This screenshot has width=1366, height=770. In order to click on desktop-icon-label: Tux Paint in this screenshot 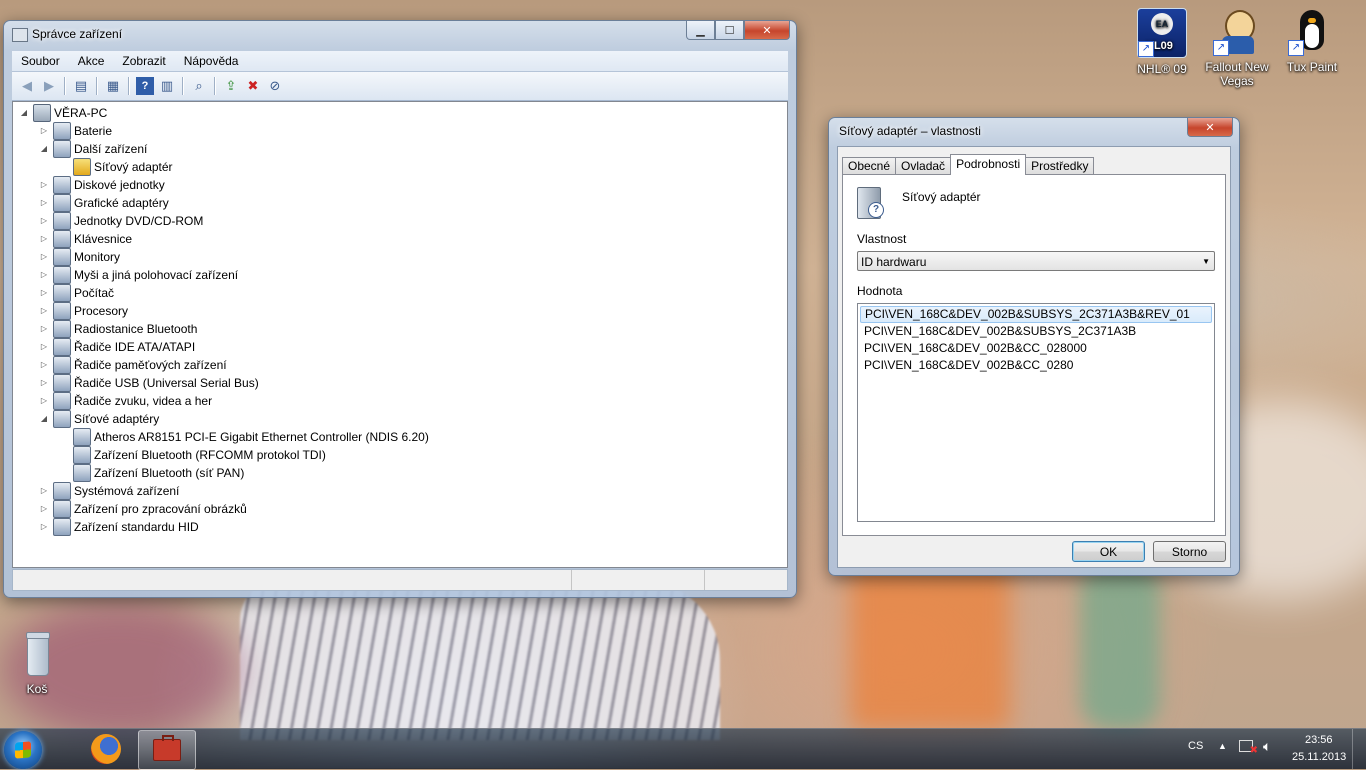, I will do `click(1312, 67)`.